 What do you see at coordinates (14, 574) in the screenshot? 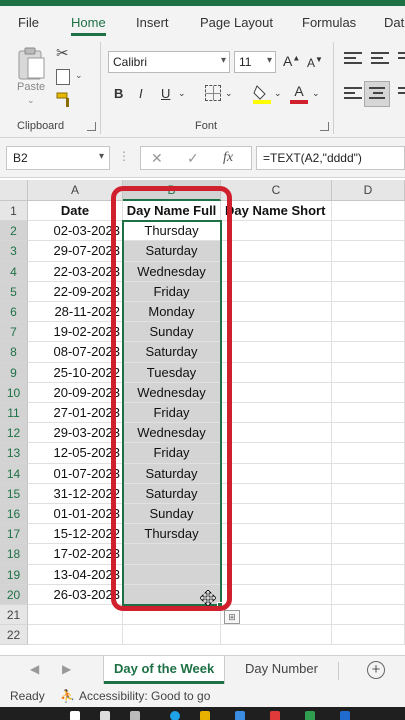
I see `row-header: 19` at bounding box center [14, 574].